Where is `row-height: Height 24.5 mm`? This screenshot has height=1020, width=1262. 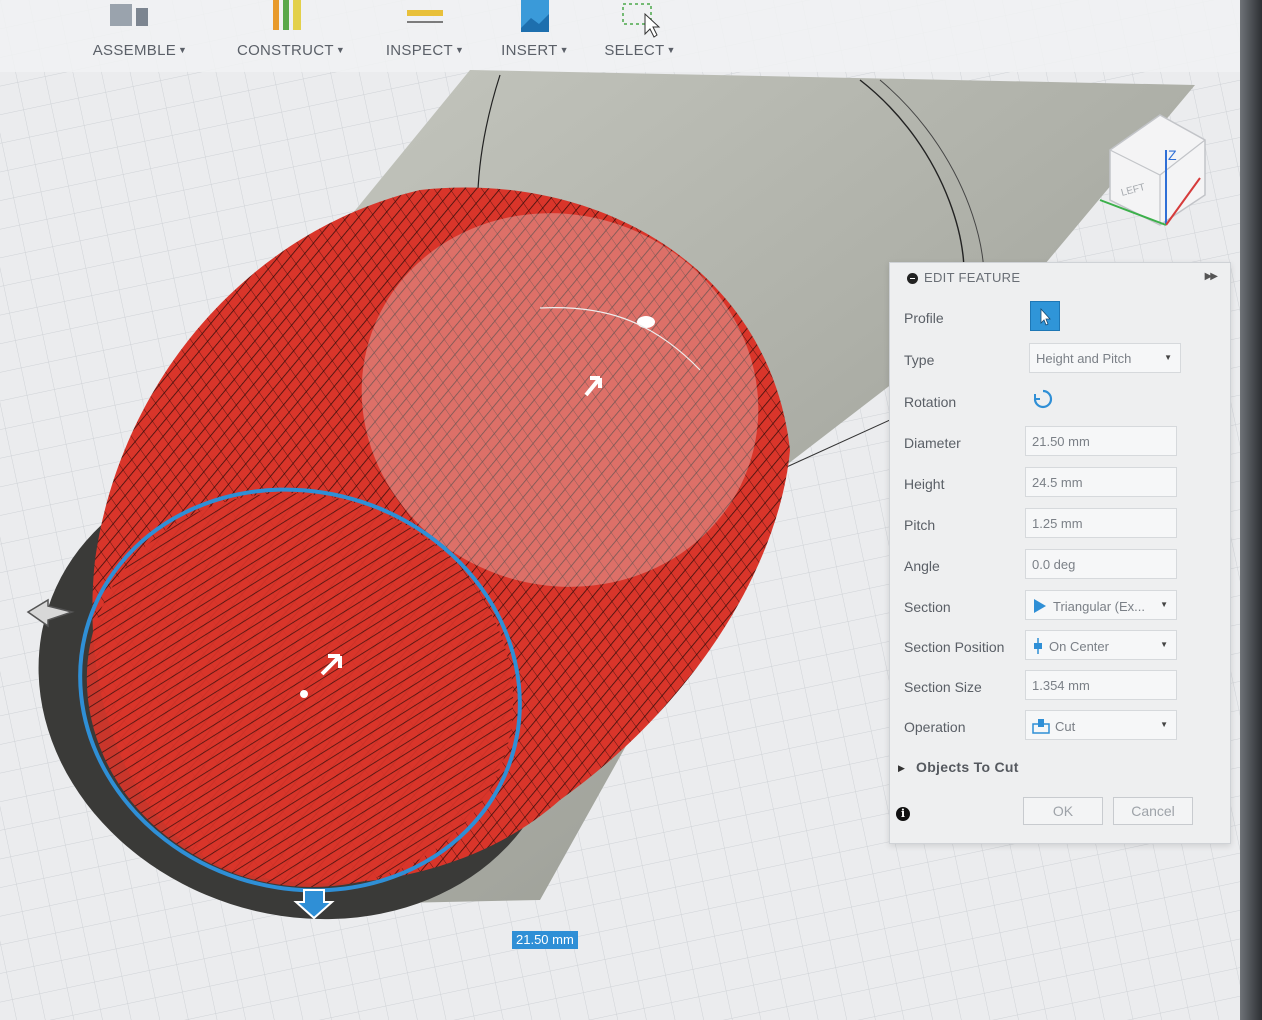 row-height: Height 24.5 mm is located at coordinates (1060, 484).